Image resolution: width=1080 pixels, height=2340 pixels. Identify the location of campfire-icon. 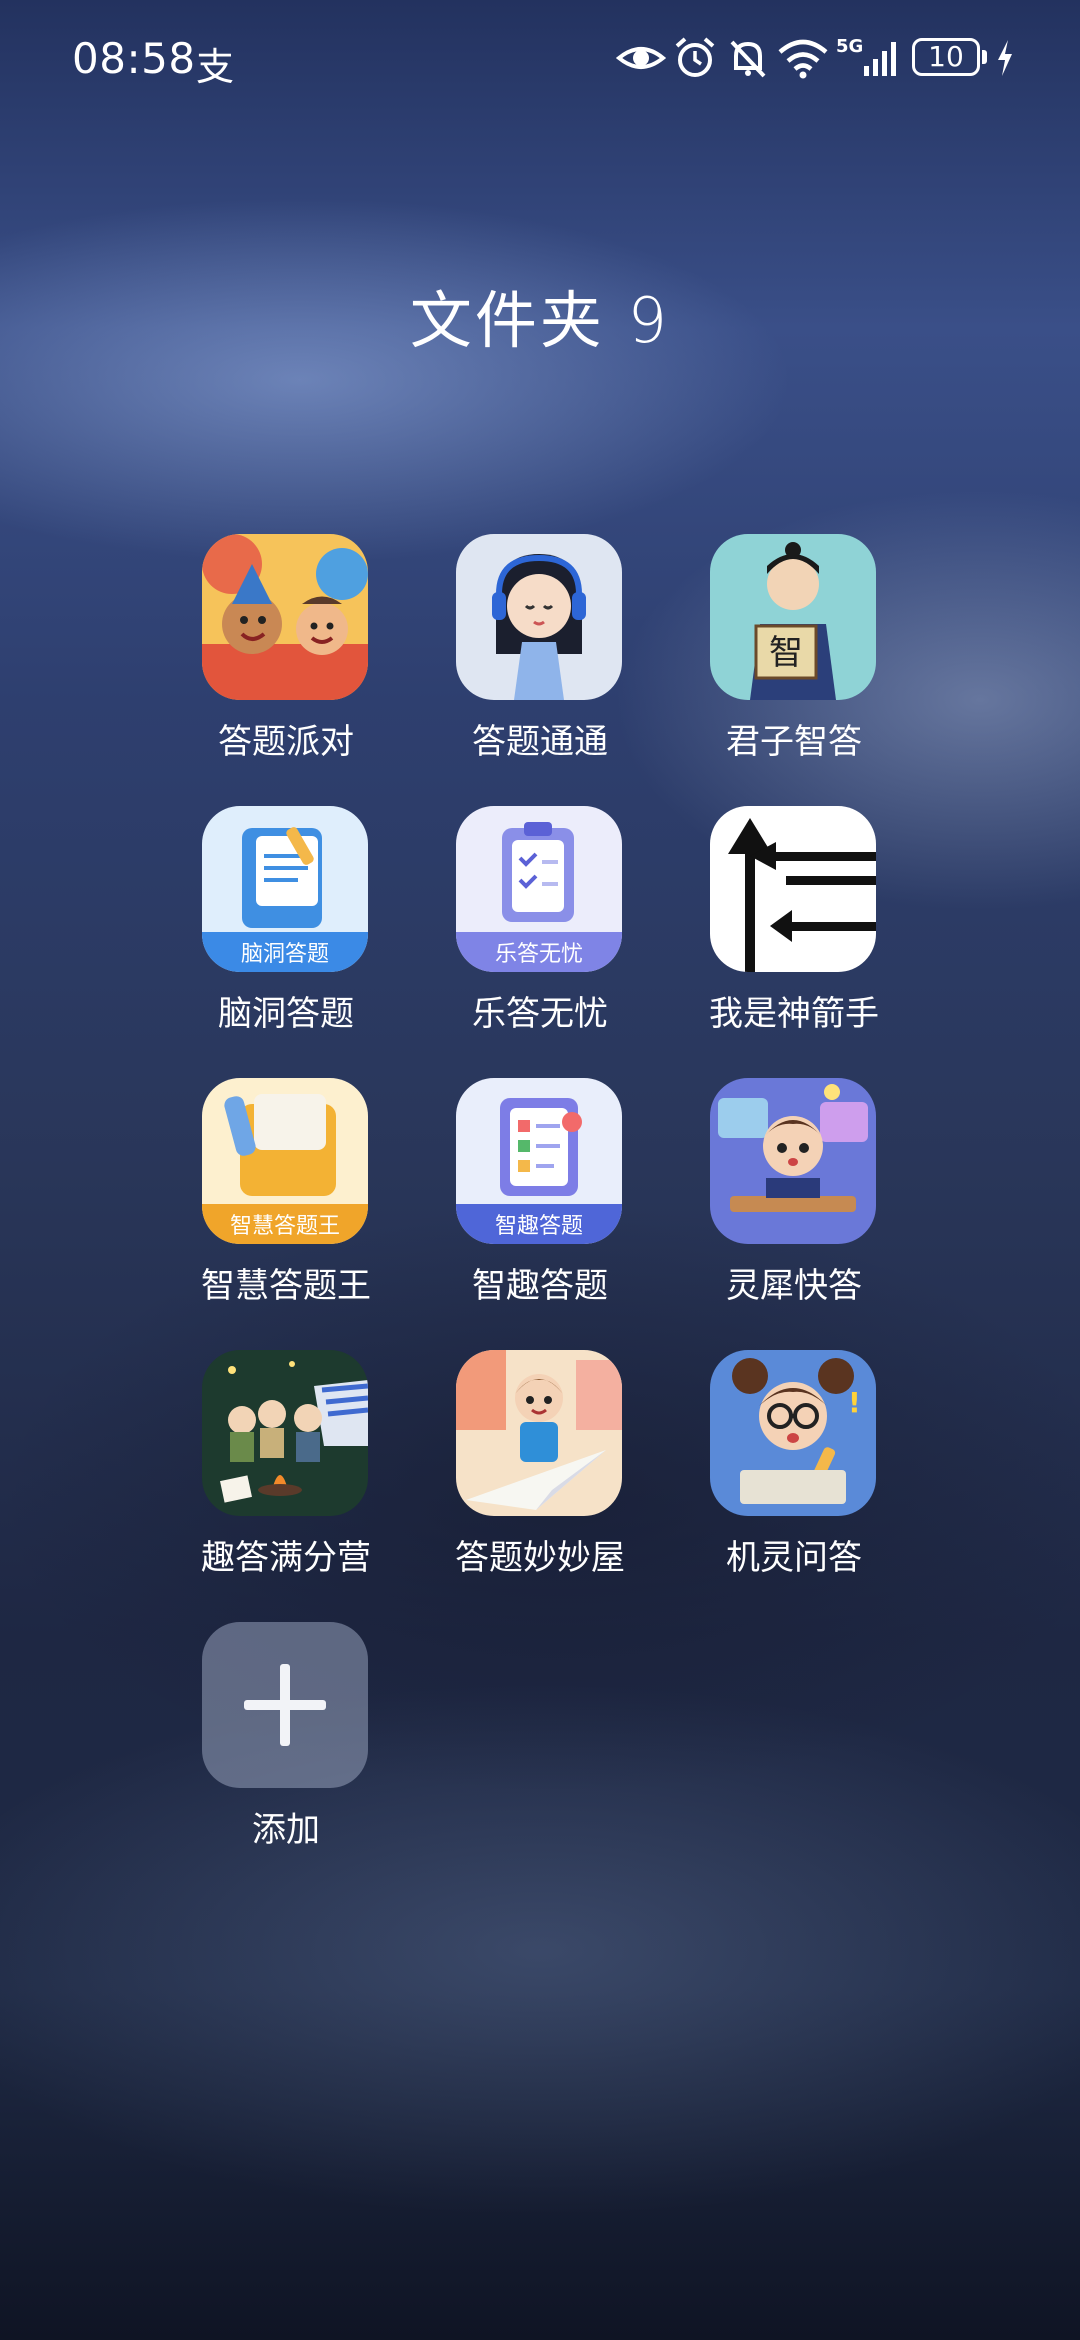
(285, 1433).